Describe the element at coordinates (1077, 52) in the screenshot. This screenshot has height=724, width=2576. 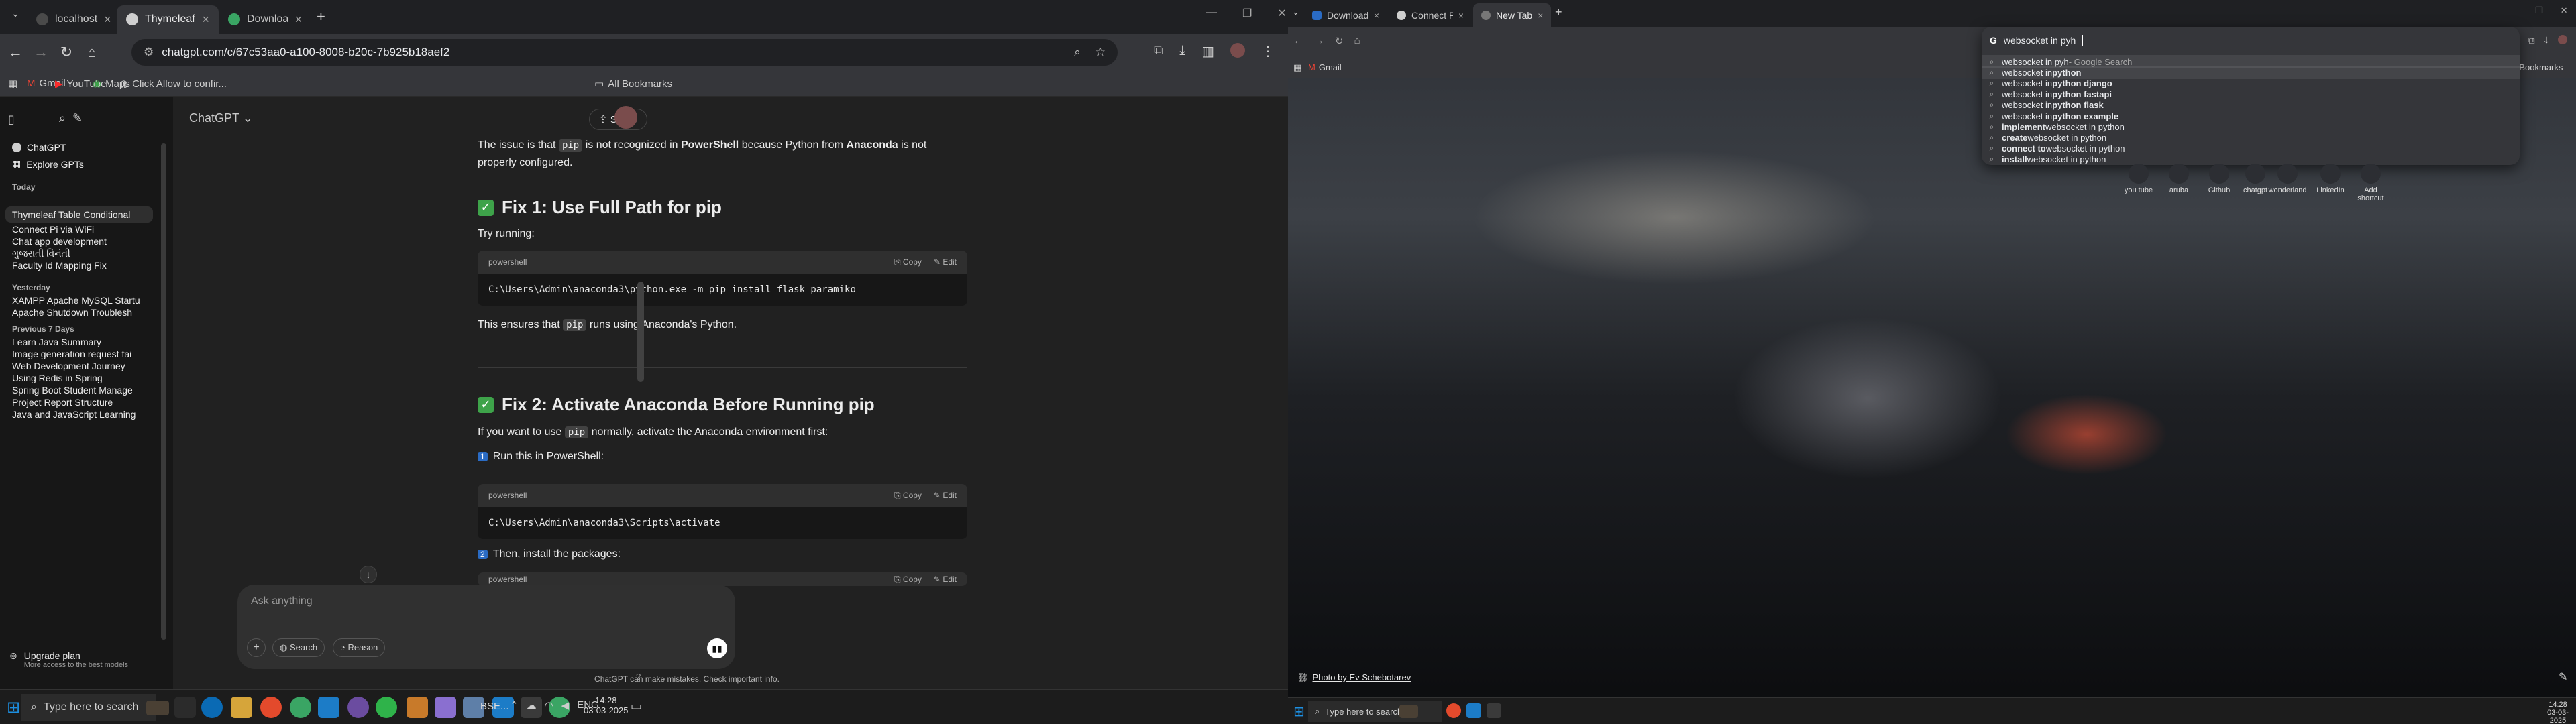
I see `search-icon: ⌕` at that location.